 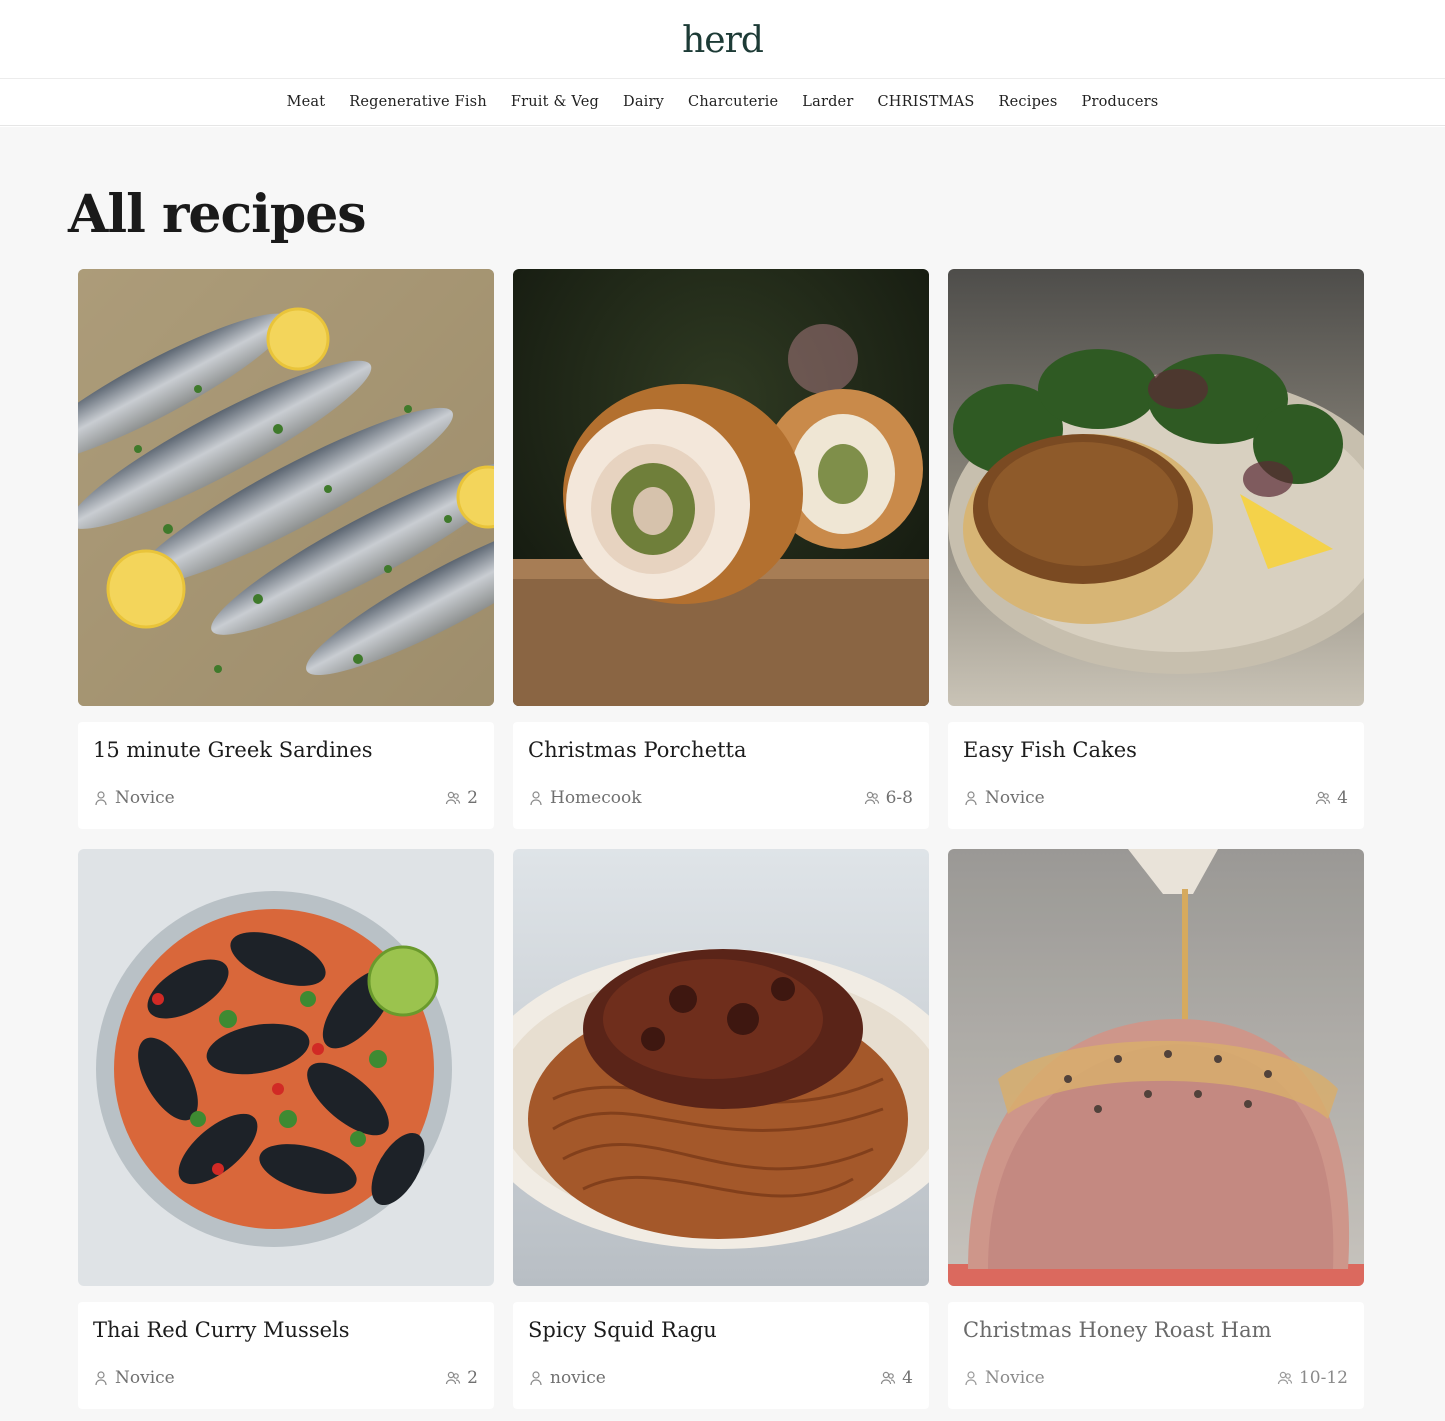 I want to click on recipe-card: Spicy Squid Ragu novice 4, so click(x=721, y=1129).